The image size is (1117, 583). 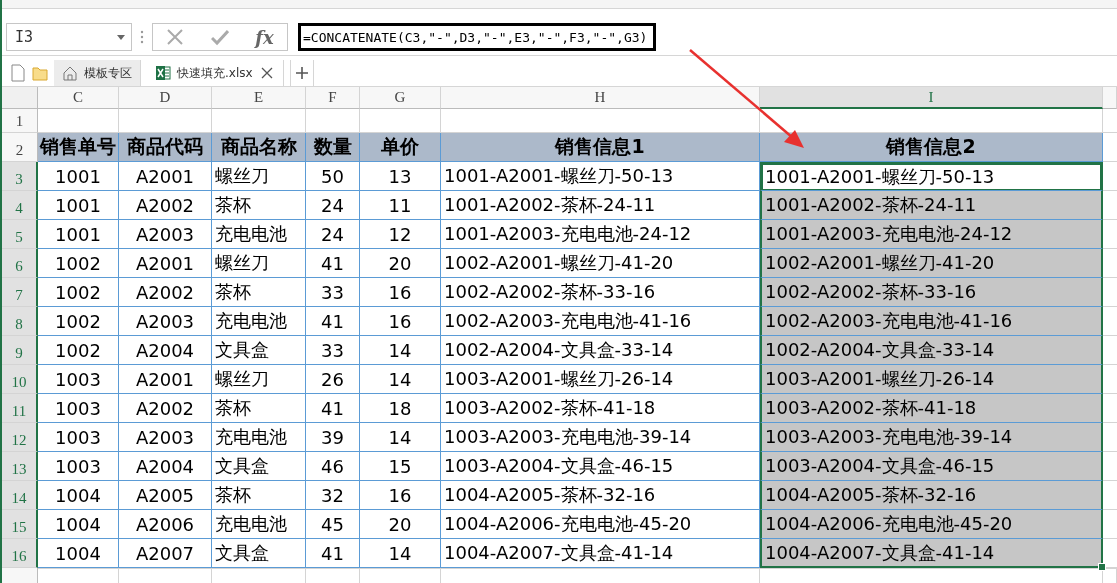 What do you see at coordinates (333, 379) in the screenshot?
I see `table-cell: 26` at bounding box center [333, 379].